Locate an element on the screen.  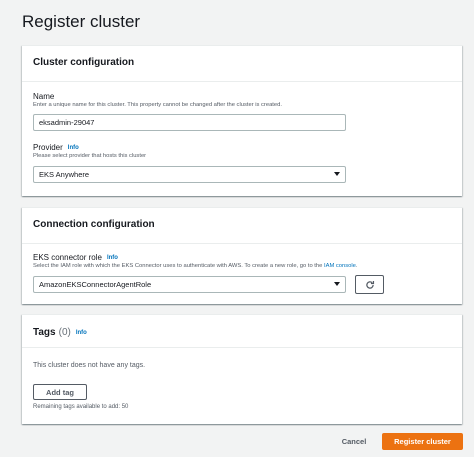
provider-info-link: Info is located at coordinates (73, 148).